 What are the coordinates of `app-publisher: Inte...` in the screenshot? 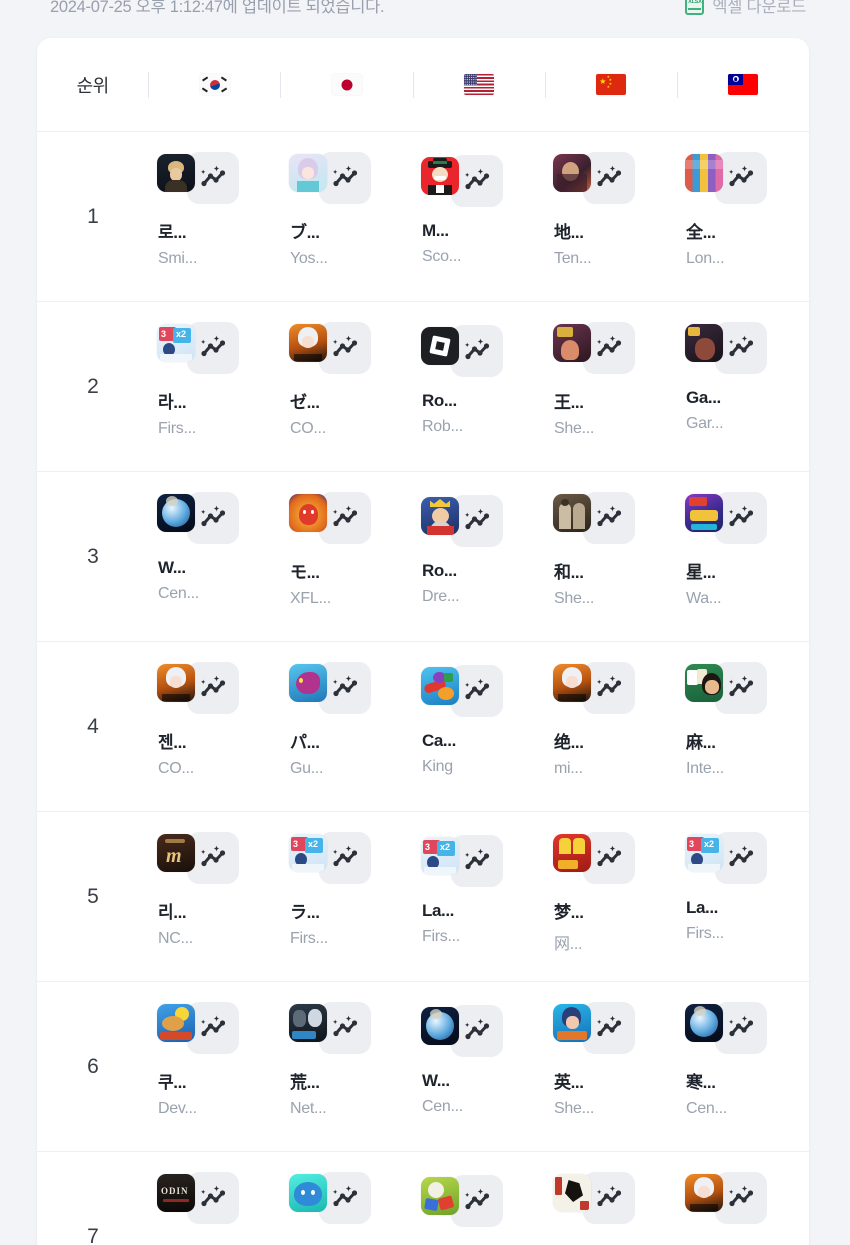 It's located at (705, 768).